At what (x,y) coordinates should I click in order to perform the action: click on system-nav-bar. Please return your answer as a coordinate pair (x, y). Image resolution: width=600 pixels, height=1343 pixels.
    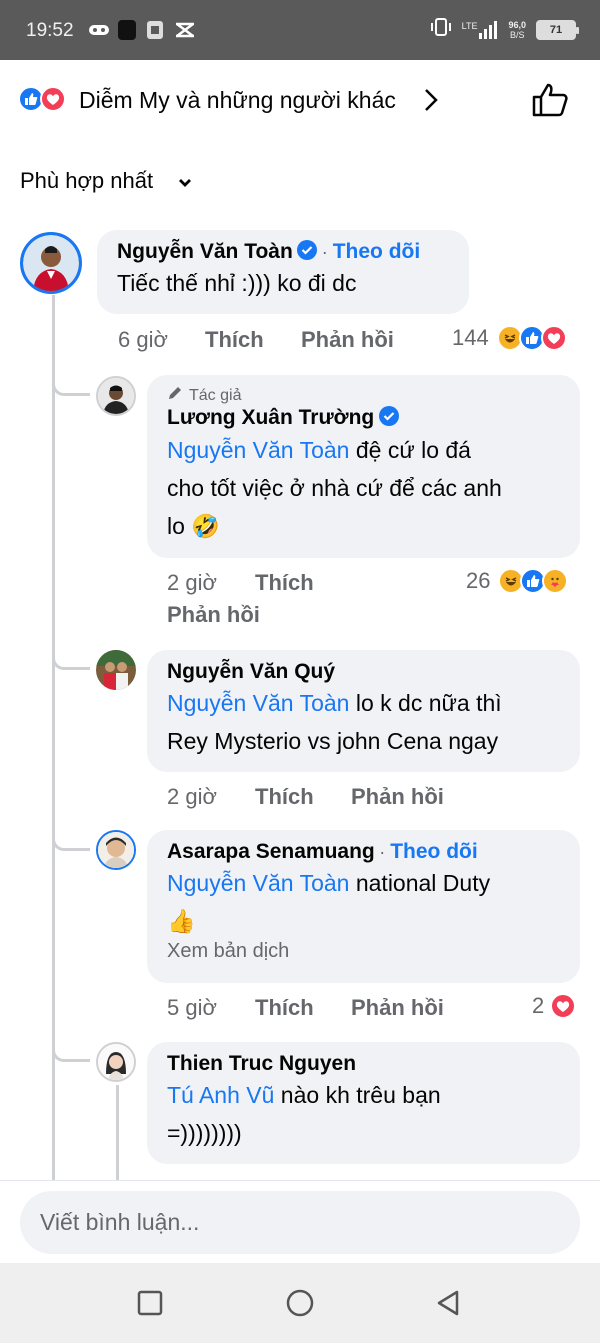
    Looking at the image, I should click on (300, 1303).